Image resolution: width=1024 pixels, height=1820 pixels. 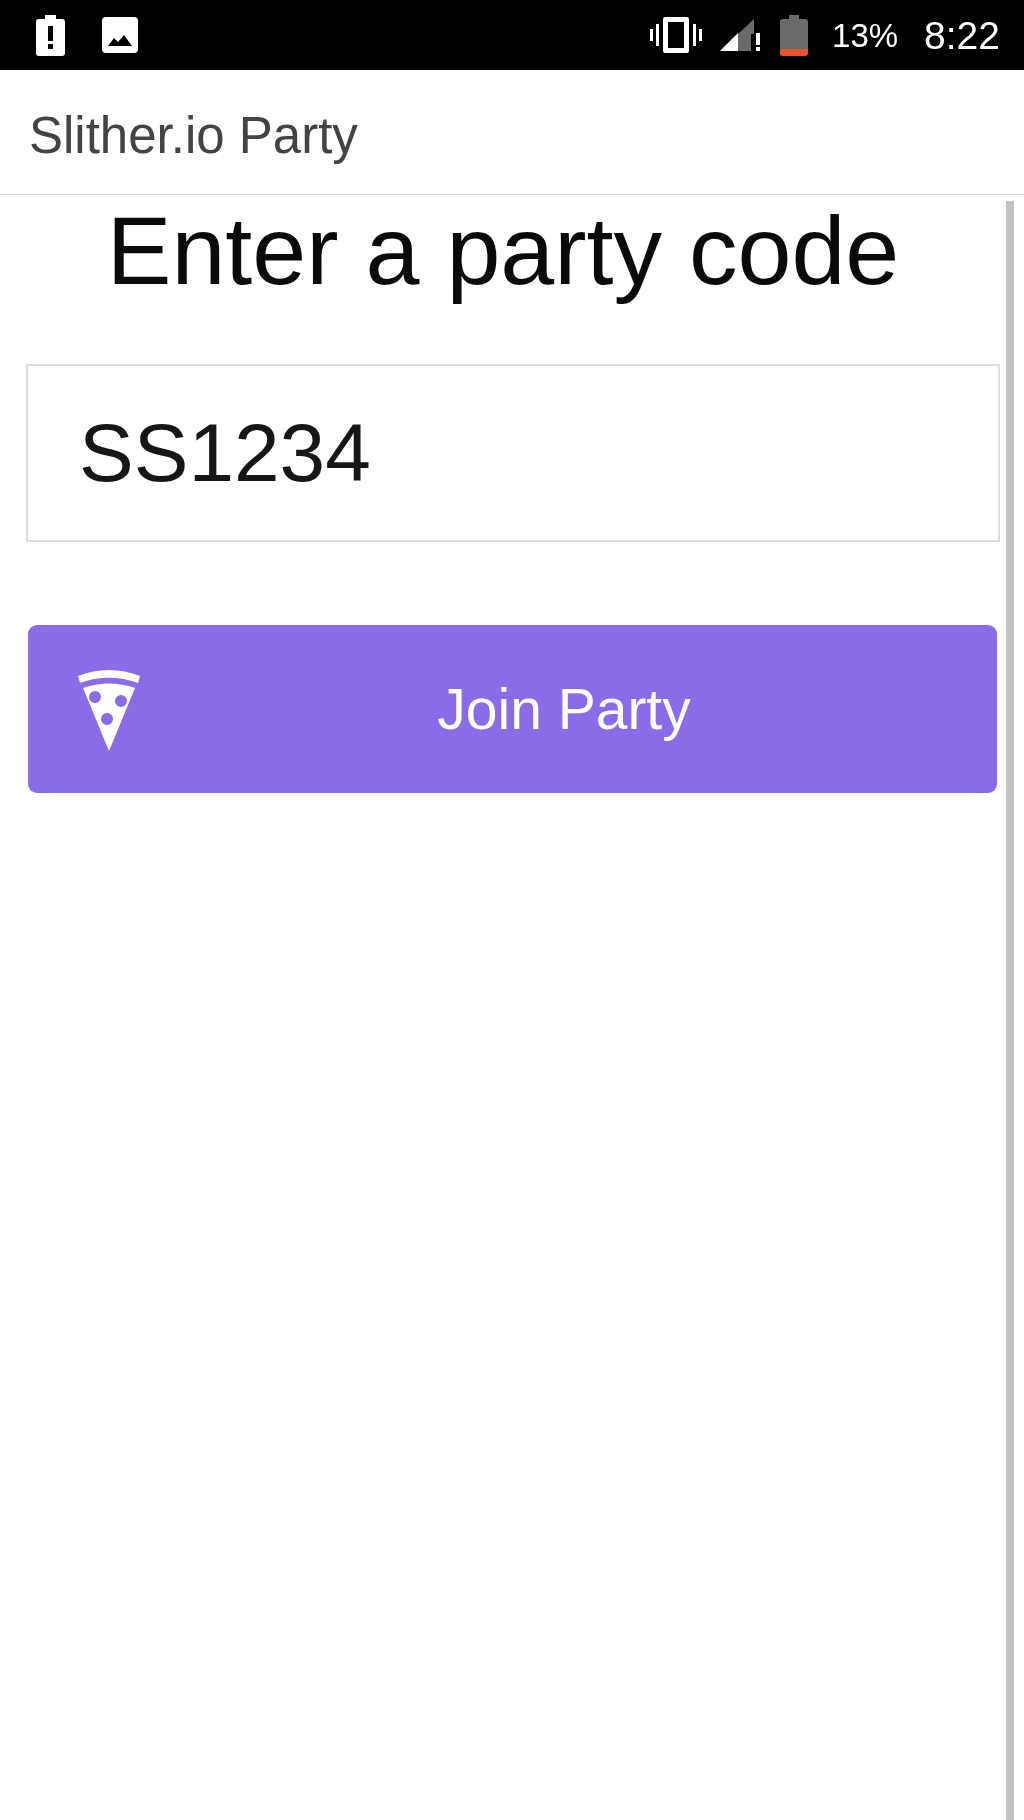 What do you see at coordinates (503, 251) in the screenshot?
I see `page-heading: Enter a party code` at bounding box center [503, 251].